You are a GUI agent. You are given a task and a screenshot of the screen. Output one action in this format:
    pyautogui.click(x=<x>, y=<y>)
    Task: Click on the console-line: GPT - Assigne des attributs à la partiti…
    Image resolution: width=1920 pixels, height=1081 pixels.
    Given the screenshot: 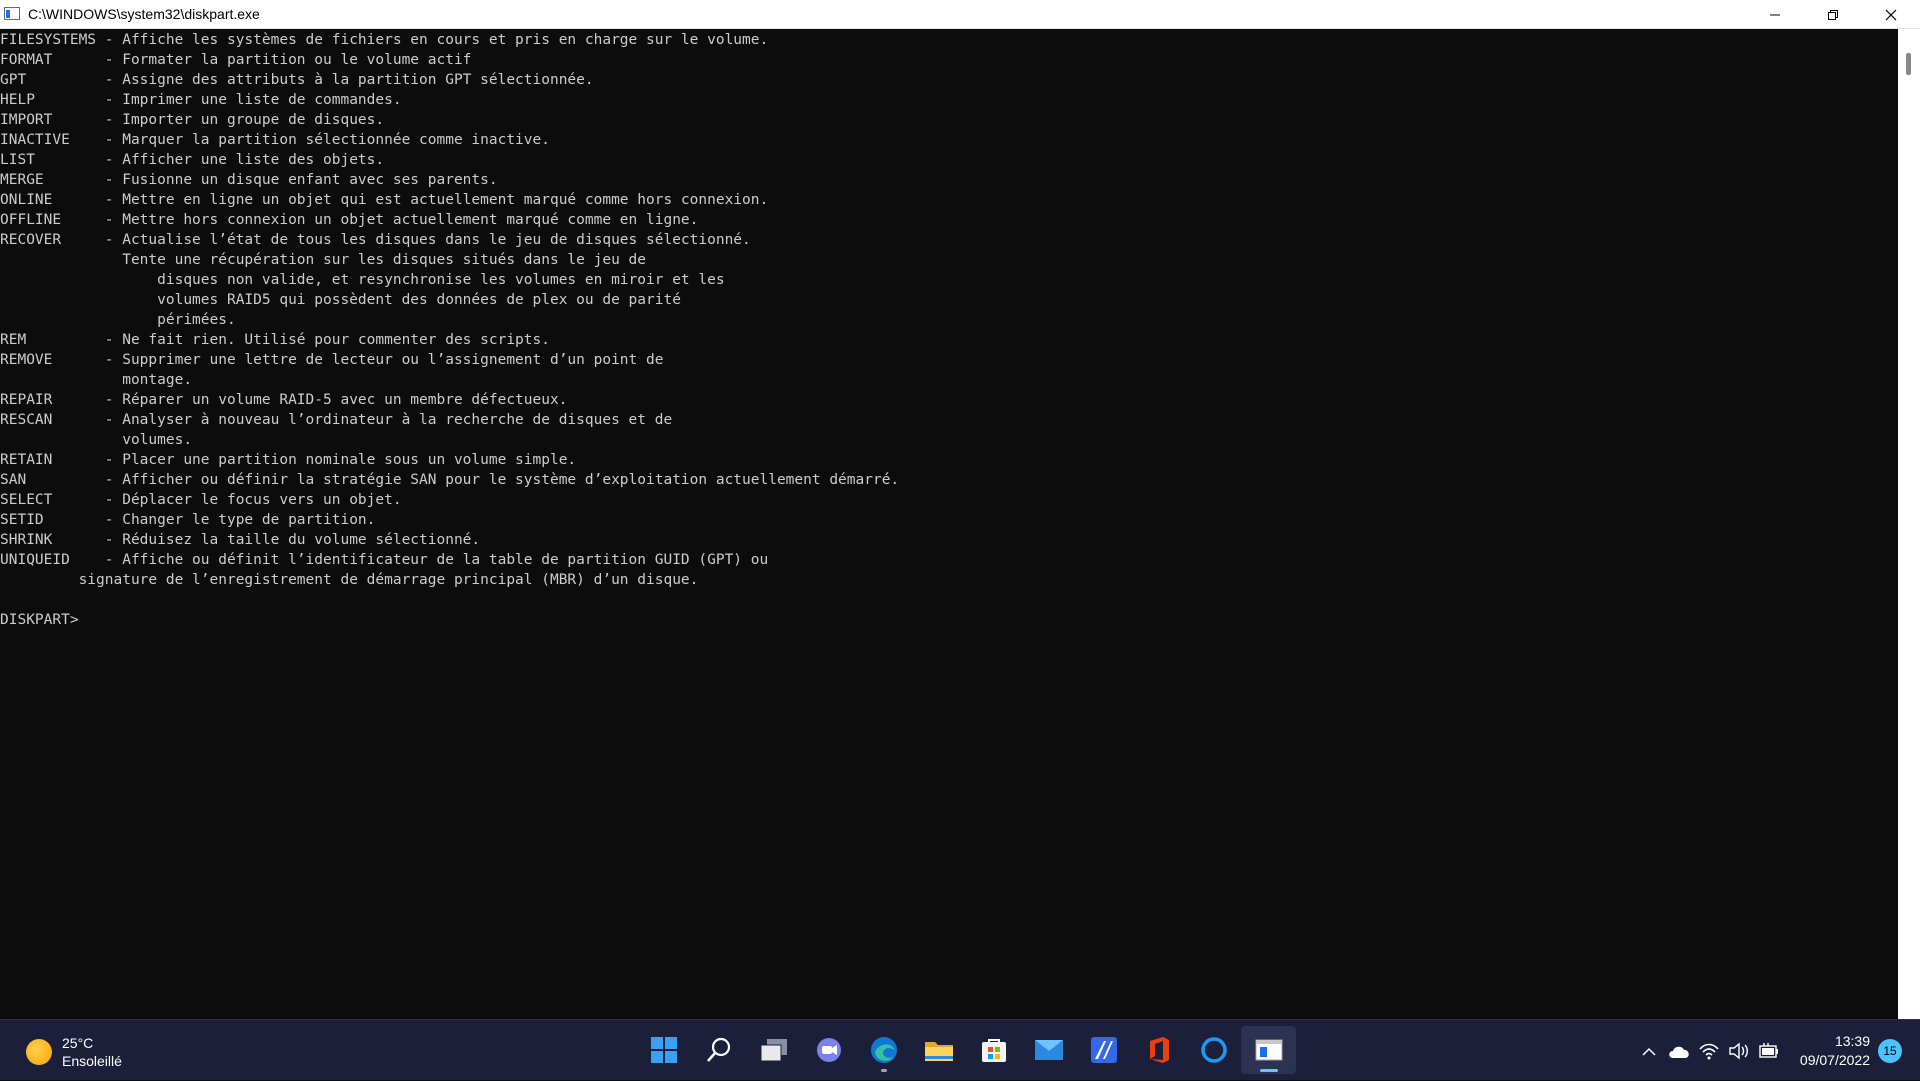 What is the action you would take?
    pyautogui.click(x=297, y=80)
    